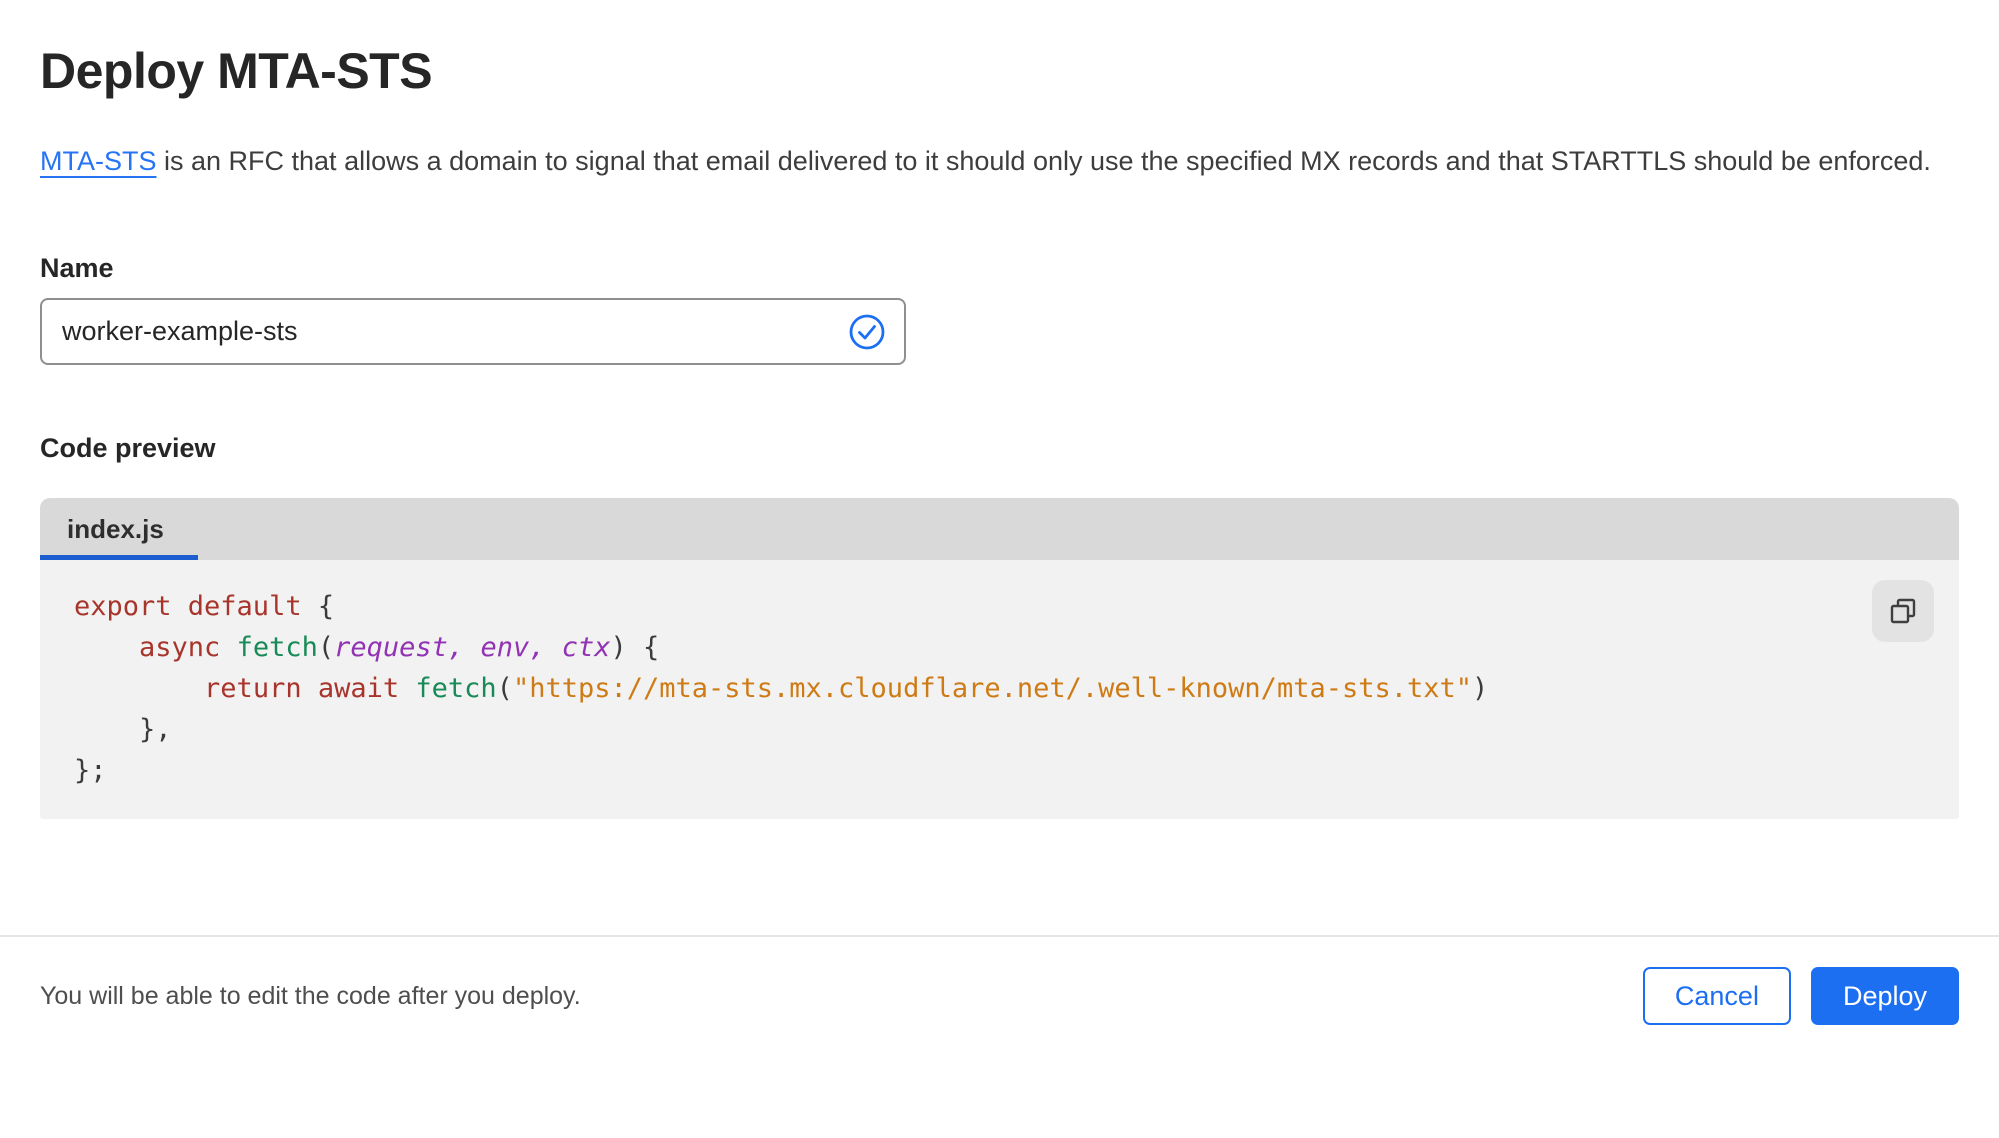 This screenshot has width=1999, height=1138. Describe the element at coordinates (115, 528) in the screenshot. I see `tab-label: index.js` at that location.